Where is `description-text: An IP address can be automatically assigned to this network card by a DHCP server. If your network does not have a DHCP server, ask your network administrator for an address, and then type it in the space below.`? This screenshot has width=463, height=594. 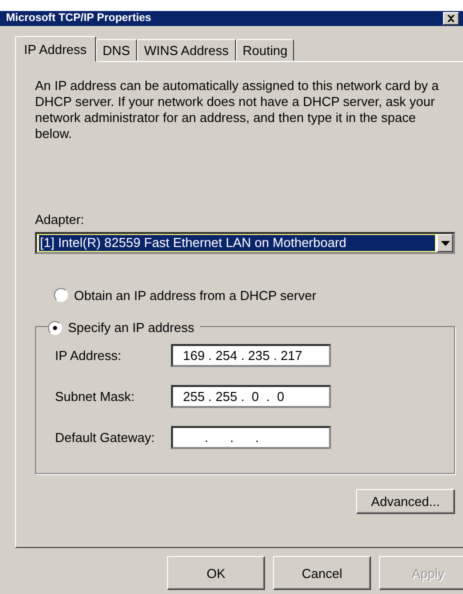
description-text: An IP address can be automatically assigned to this network card by a DHCP server. If your network does not have a DHCP server, ask your network administrator for an address, and then type it in the space below. is located at coordinates (237, 110).